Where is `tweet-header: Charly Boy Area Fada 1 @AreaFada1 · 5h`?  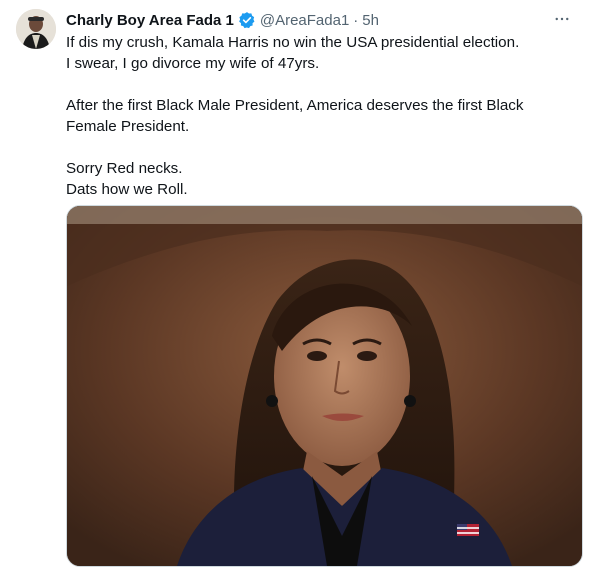 tweet-header: Charly Boy Area Fada 1 @AreaFada1 · 5h is located at coordinates (222, 20).